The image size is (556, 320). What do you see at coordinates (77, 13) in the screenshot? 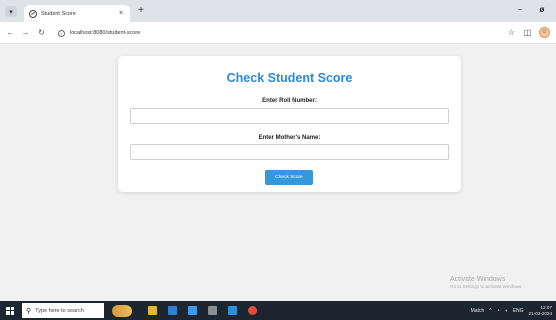
I see `tab-student-score: Student Score ×` at bounding box center [77, 13].